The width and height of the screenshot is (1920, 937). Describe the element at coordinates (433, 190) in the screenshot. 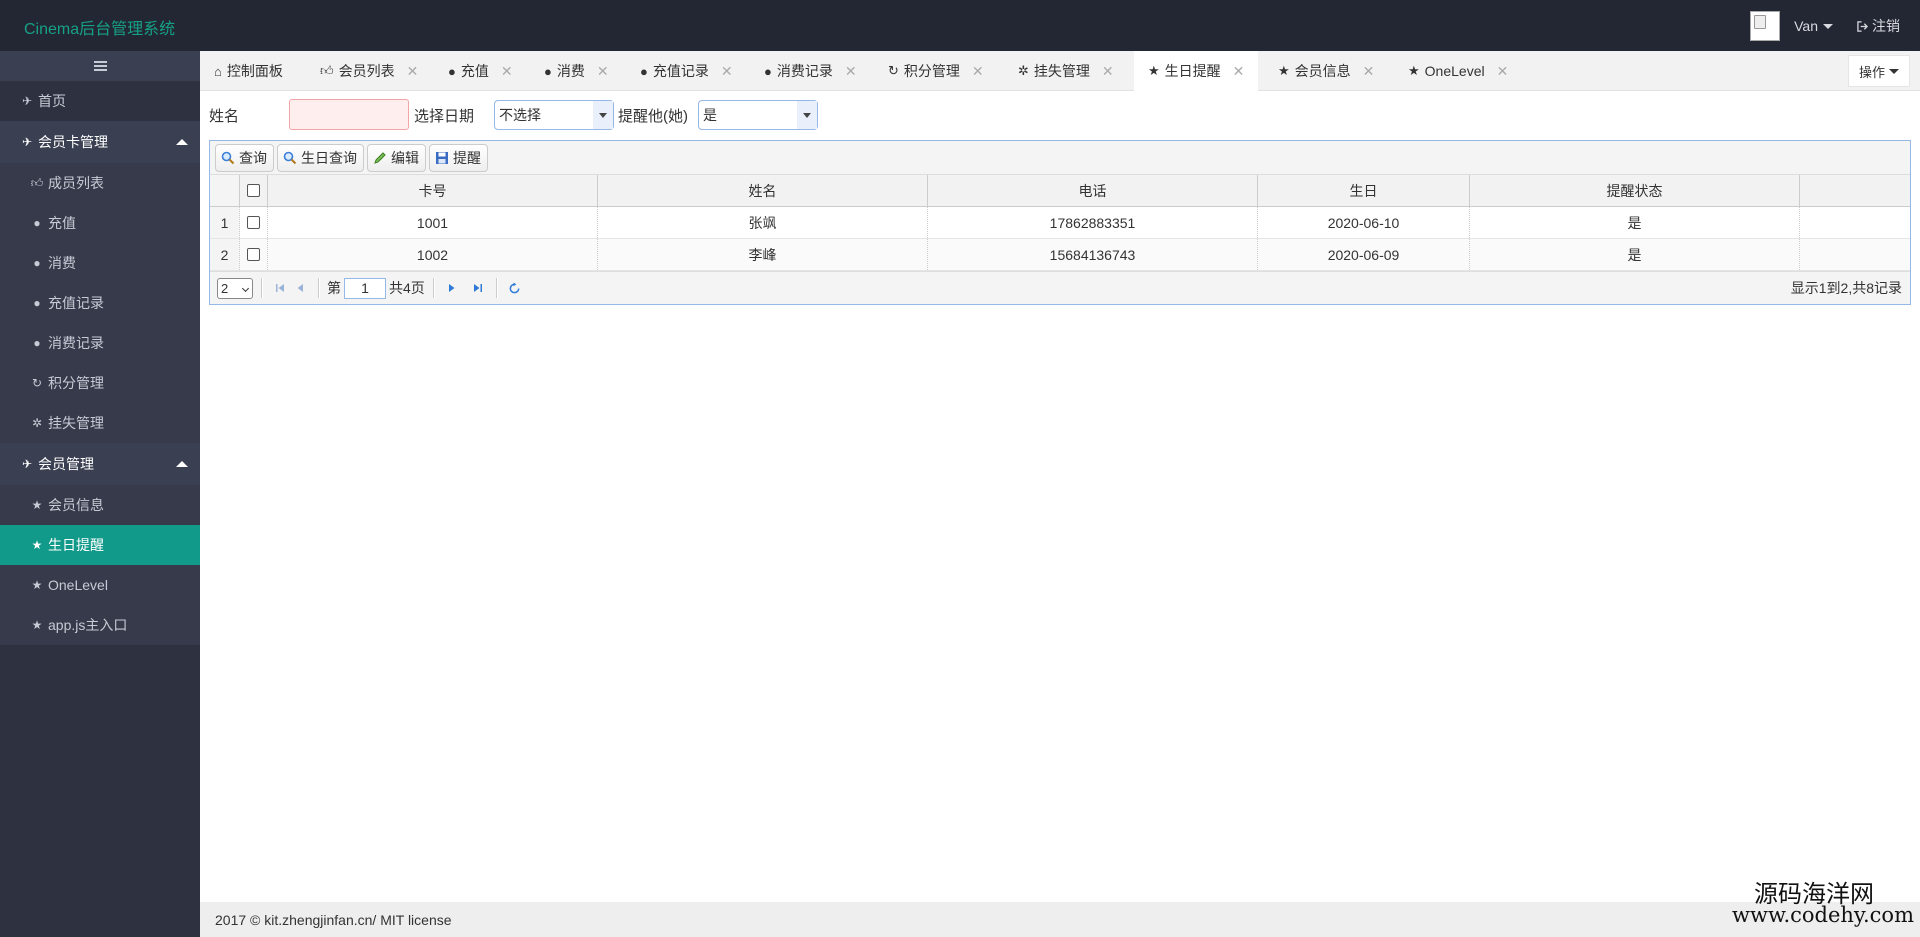

I see `column-header: 卡号` at that location.